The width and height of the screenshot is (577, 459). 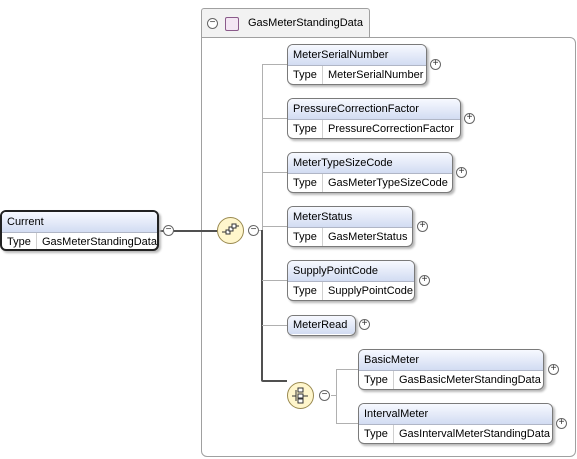 What do you see at coordinates (391, 129) in the screenshot?
I see `type-value: PressureCorrectionFactor` at bounding box center [391, 129].